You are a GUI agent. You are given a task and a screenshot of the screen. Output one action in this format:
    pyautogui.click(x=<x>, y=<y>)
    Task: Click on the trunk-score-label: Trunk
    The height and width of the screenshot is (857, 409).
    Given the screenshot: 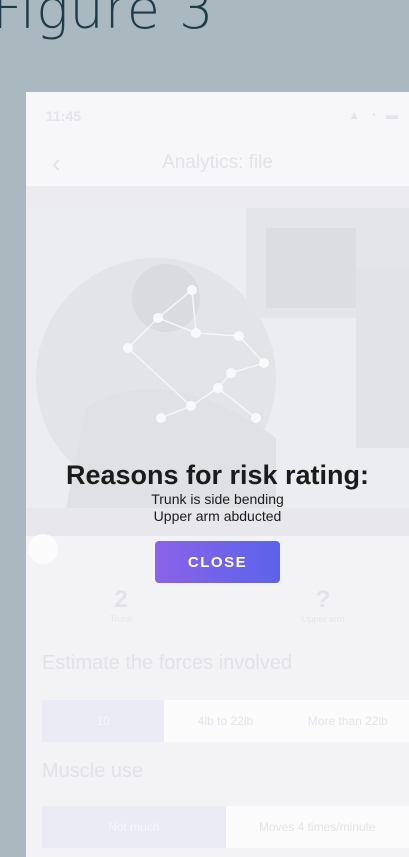 What is the action you would take?
    pyautogui.click(x=121, y=619)
    